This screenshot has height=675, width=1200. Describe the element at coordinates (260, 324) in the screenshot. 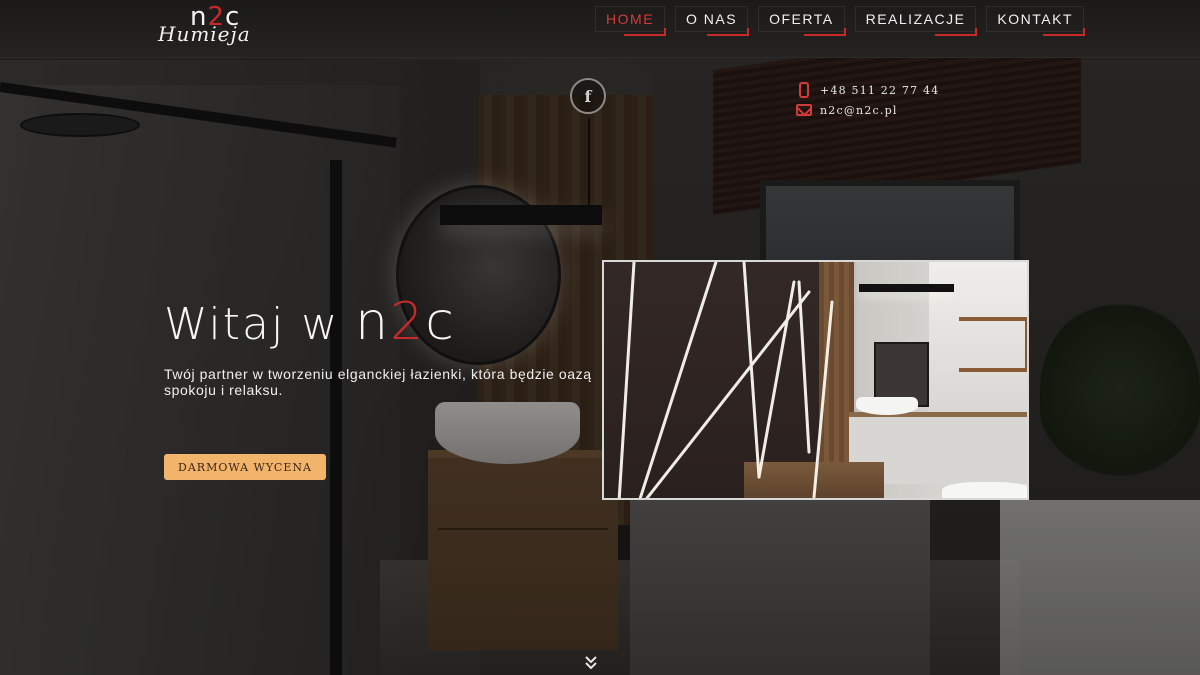

I see `hero-title-prefix: Witaj w` at that location.